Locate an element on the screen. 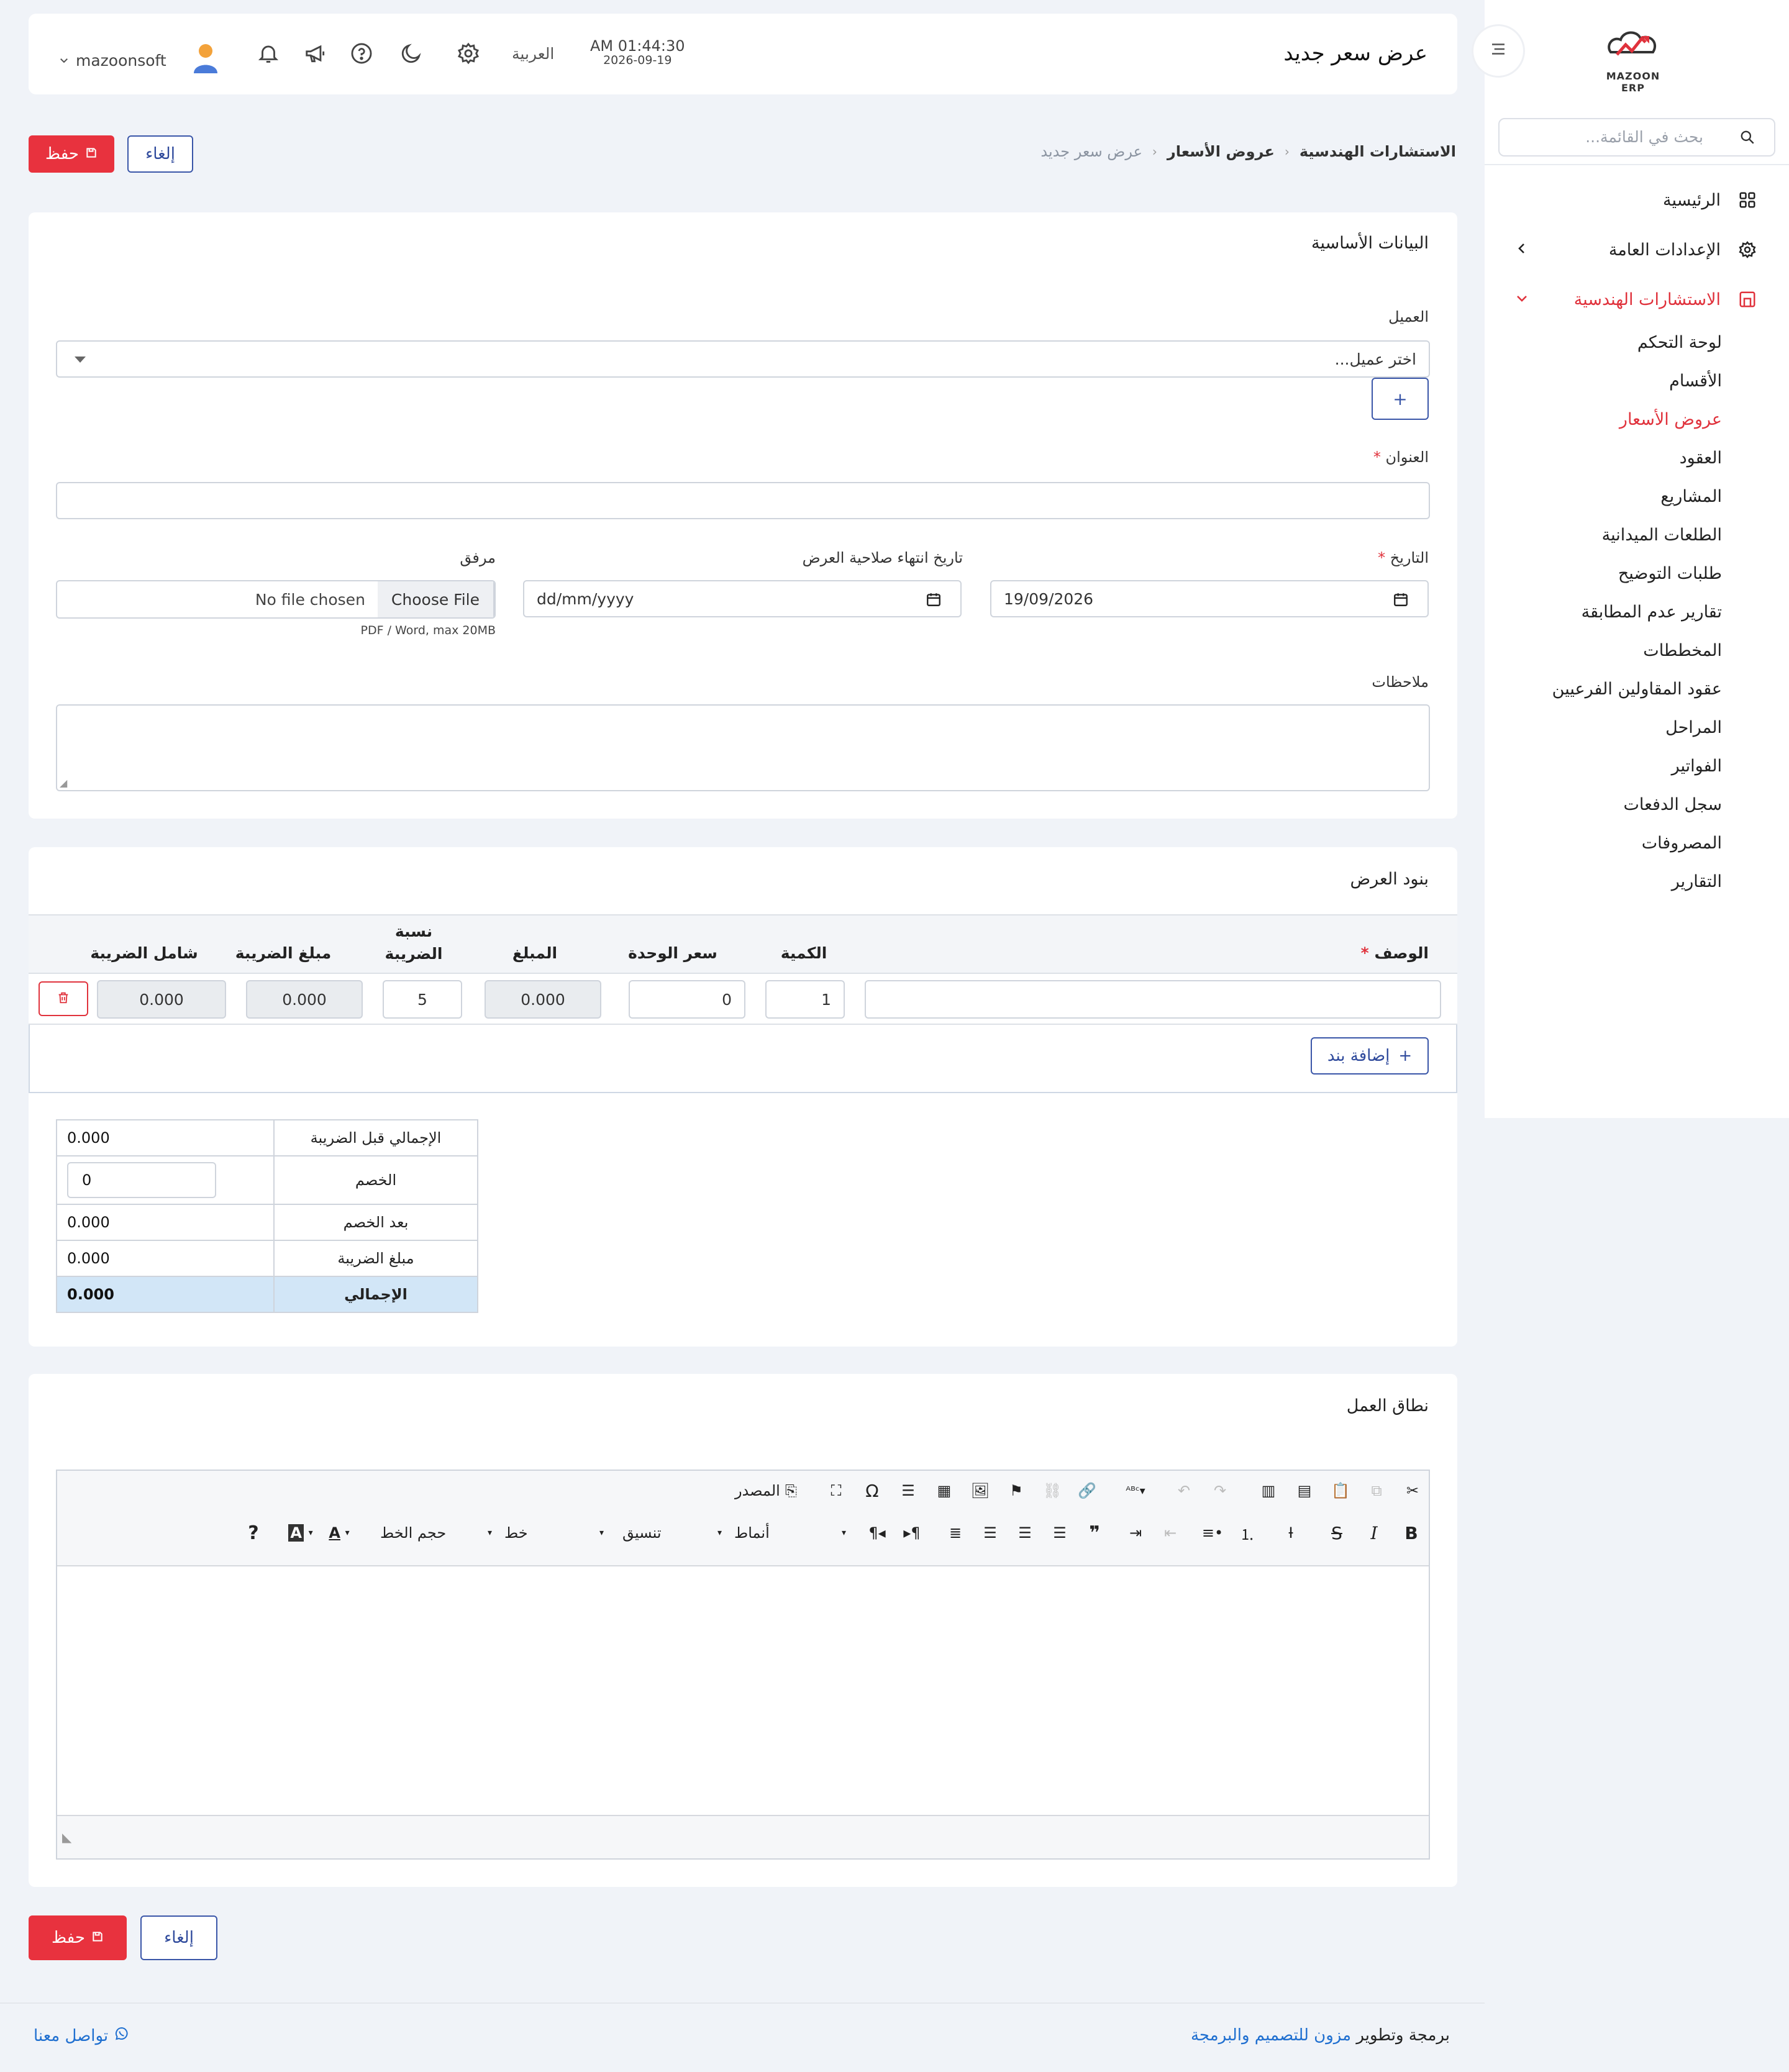 This screenshot has height=2072, width=1789. link-icon: 🔗 is located at coordinates (1087, 1490).